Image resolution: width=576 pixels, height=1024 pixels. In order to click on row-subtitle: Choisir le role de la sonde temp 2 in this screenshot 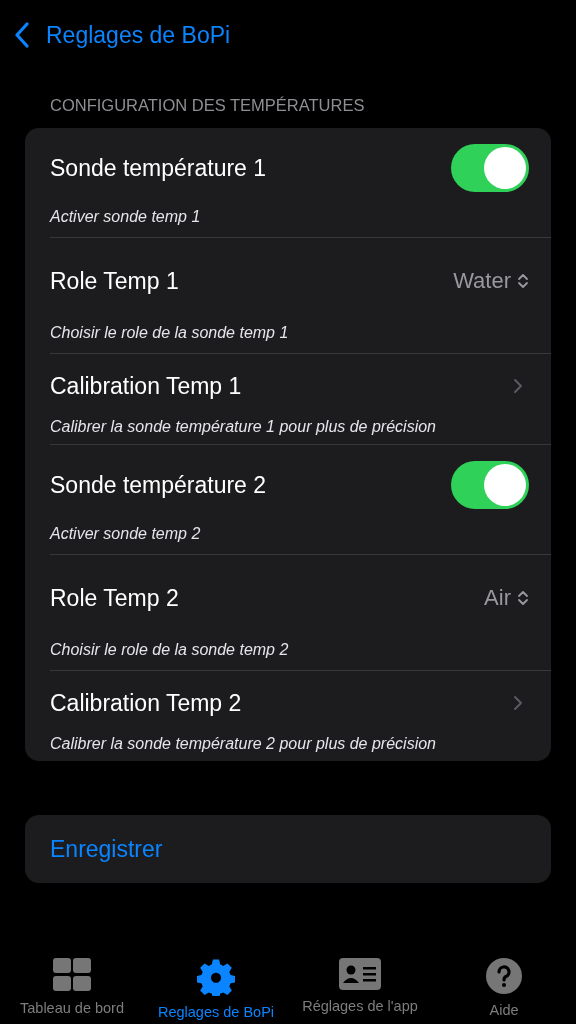, I will do `click(170, 650)`.